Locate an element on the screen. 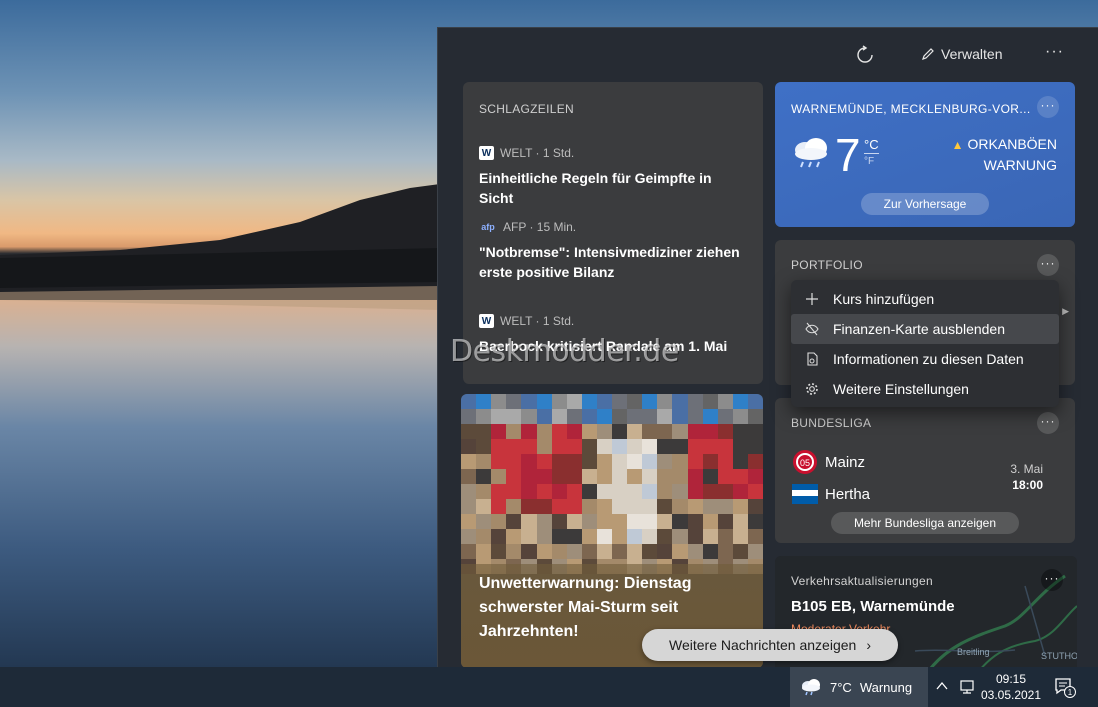 Image resolution: width=1098 pixels, height=707 pixels. weather-alert: ▲ ORKANBÖEN WARNUNG is located at coordinates (1004, 154).